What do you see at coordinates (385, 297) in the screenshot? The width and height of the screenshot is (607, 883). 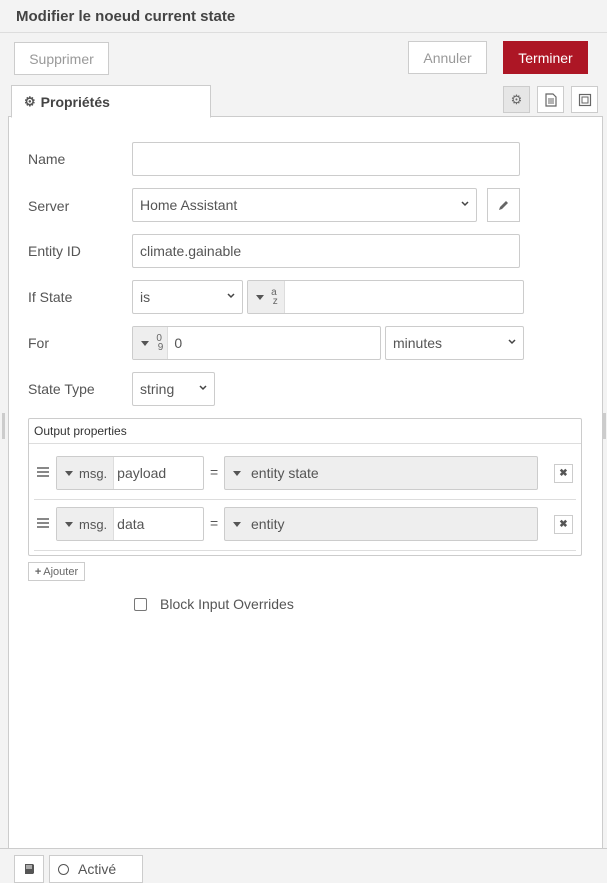 I see `if-state-value-input: a z` at bounding box center [385, 297].